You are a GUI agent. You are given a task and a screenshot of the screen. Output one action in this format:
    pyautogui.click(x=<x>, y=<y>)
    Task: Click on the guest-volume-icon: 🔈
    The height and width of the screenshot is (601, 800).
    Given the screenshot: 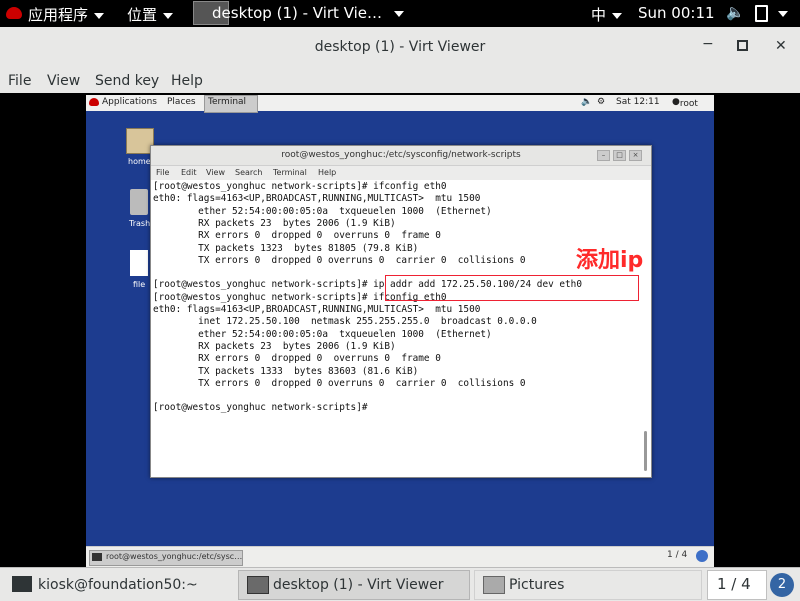 What is the action you would take?
    pyautogui.click(x=586, y=102)
    